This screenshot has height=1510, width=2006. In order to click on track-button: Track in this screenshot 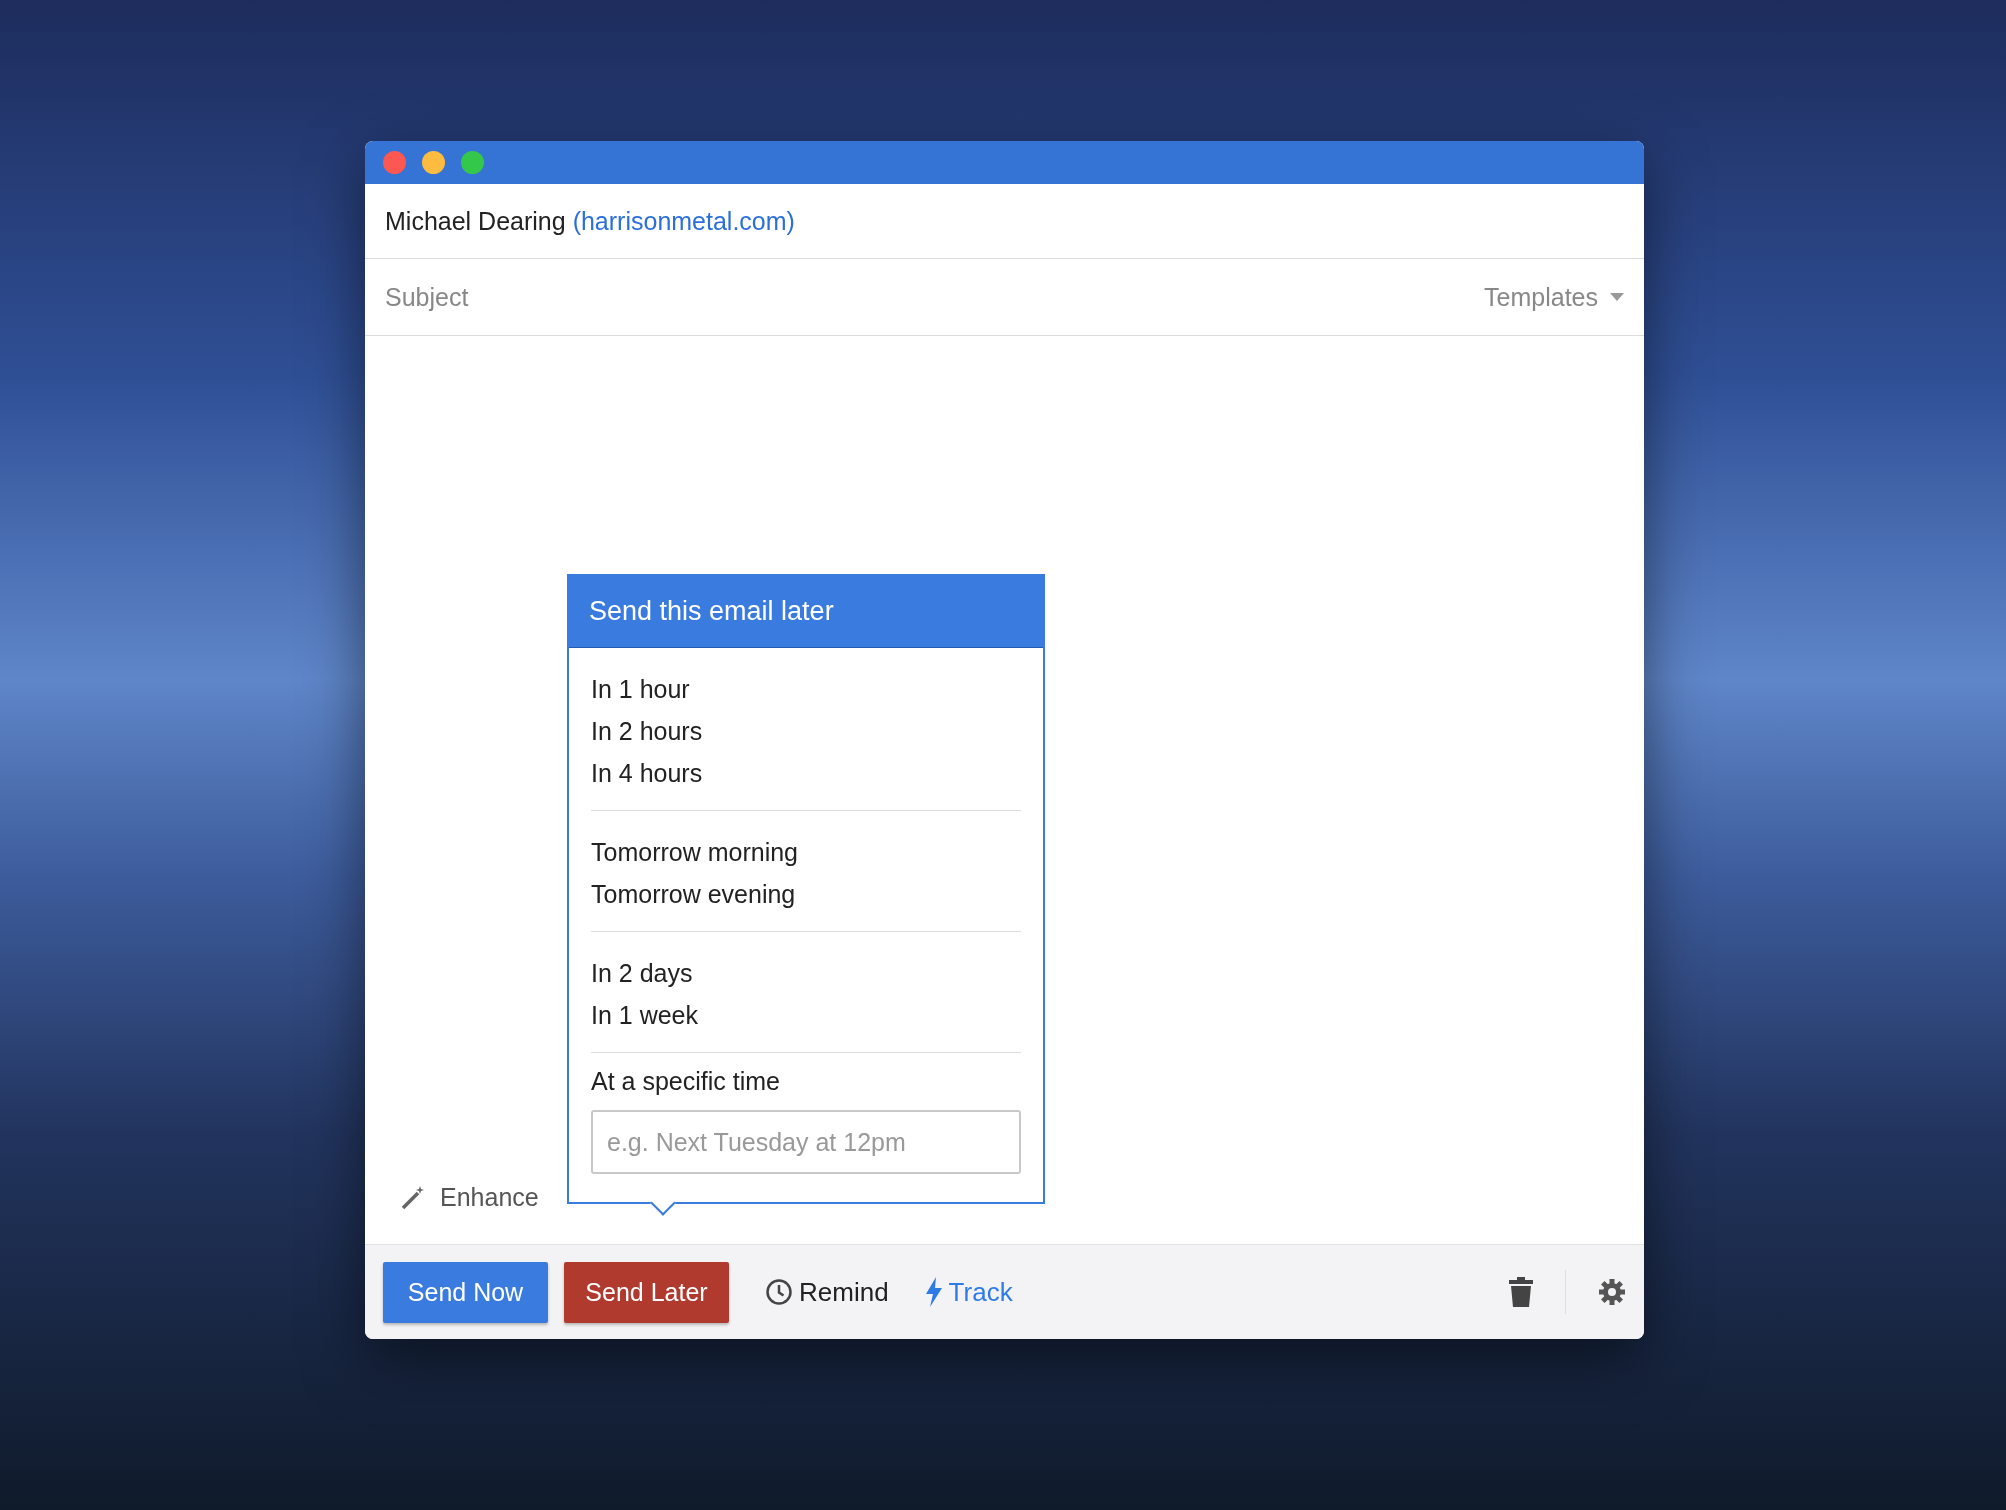, I will do `click(968, 1292)`.